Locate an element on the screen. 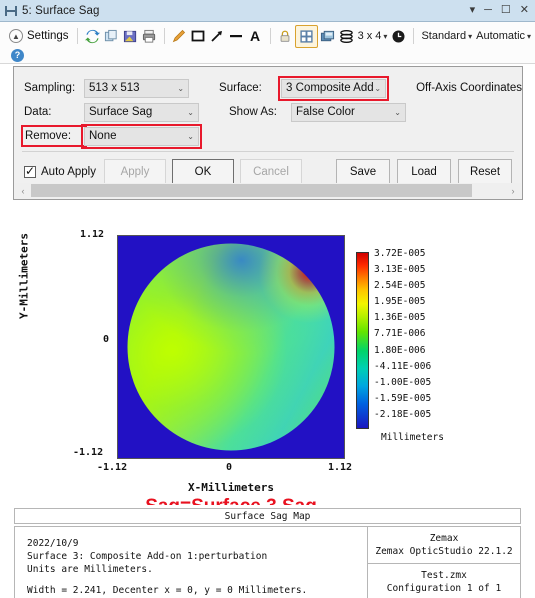 The width and height of the screenshot is (535, 598). apply-button: Apply is located at coordinates (134, 171).